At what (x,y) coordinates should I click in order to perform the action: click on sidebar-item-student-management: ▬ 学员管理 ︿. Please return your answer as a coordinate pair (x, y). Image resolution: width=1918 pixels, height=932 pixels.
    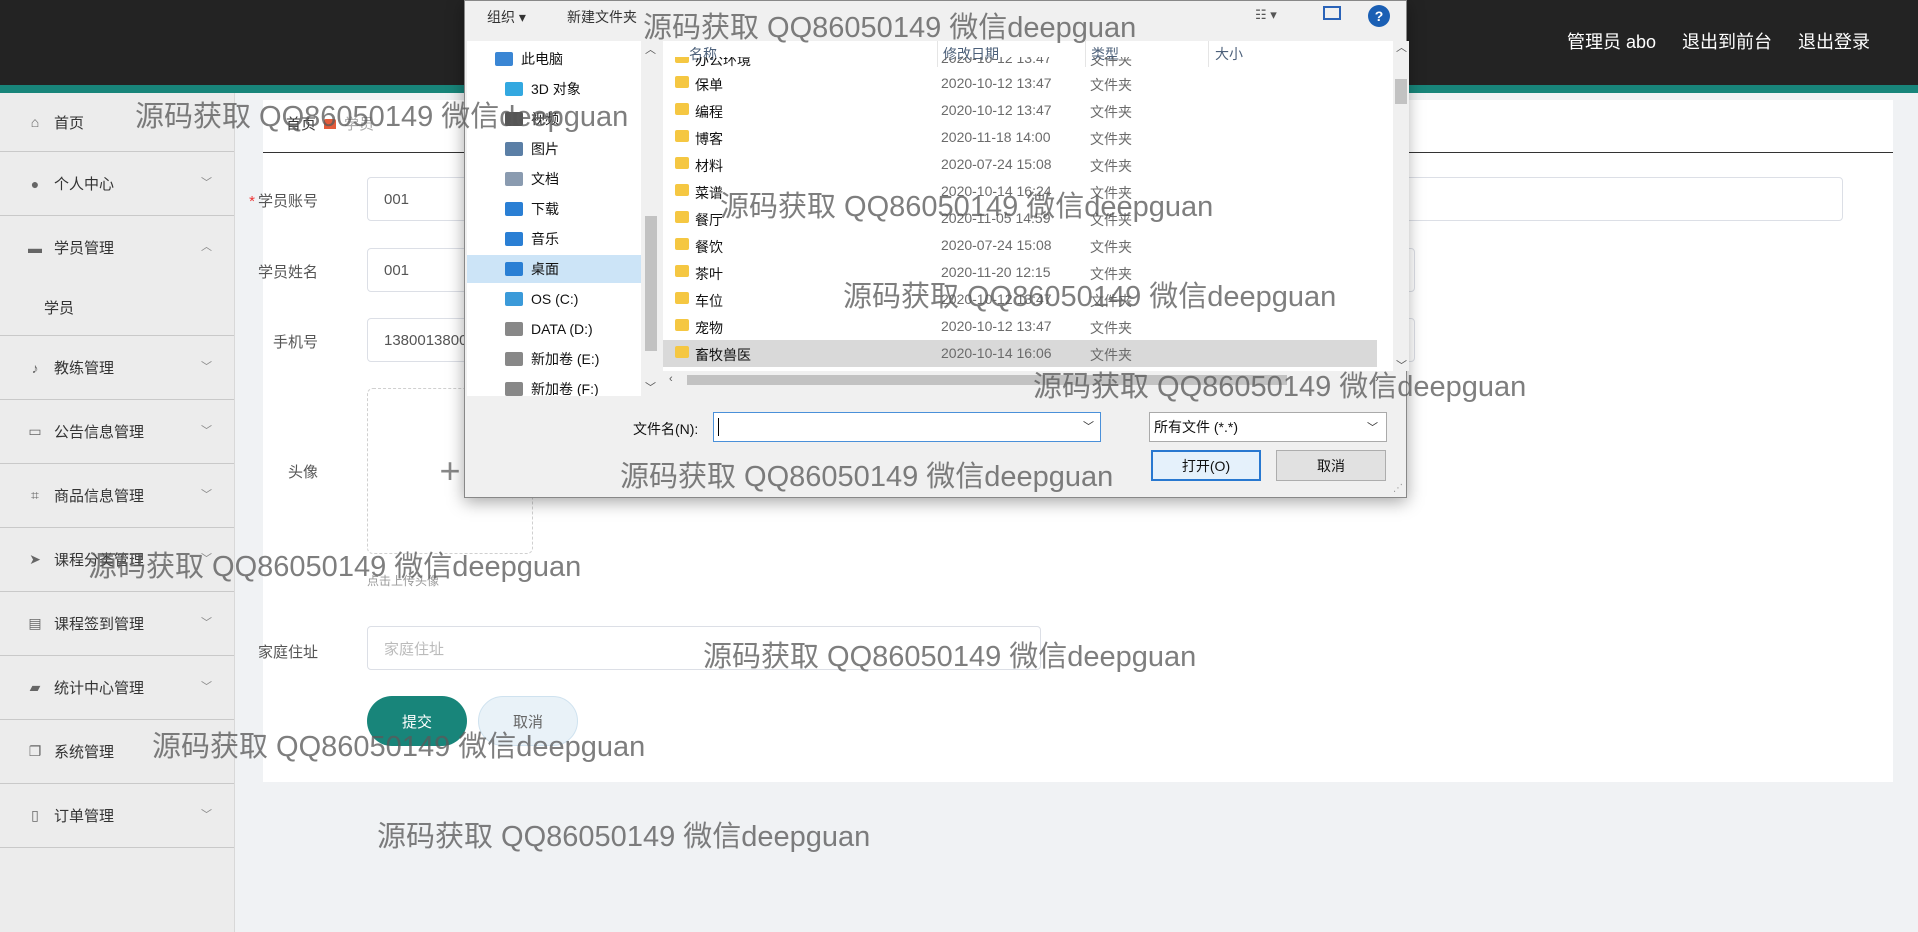
    Looking at the image, I should click on (117, 247).